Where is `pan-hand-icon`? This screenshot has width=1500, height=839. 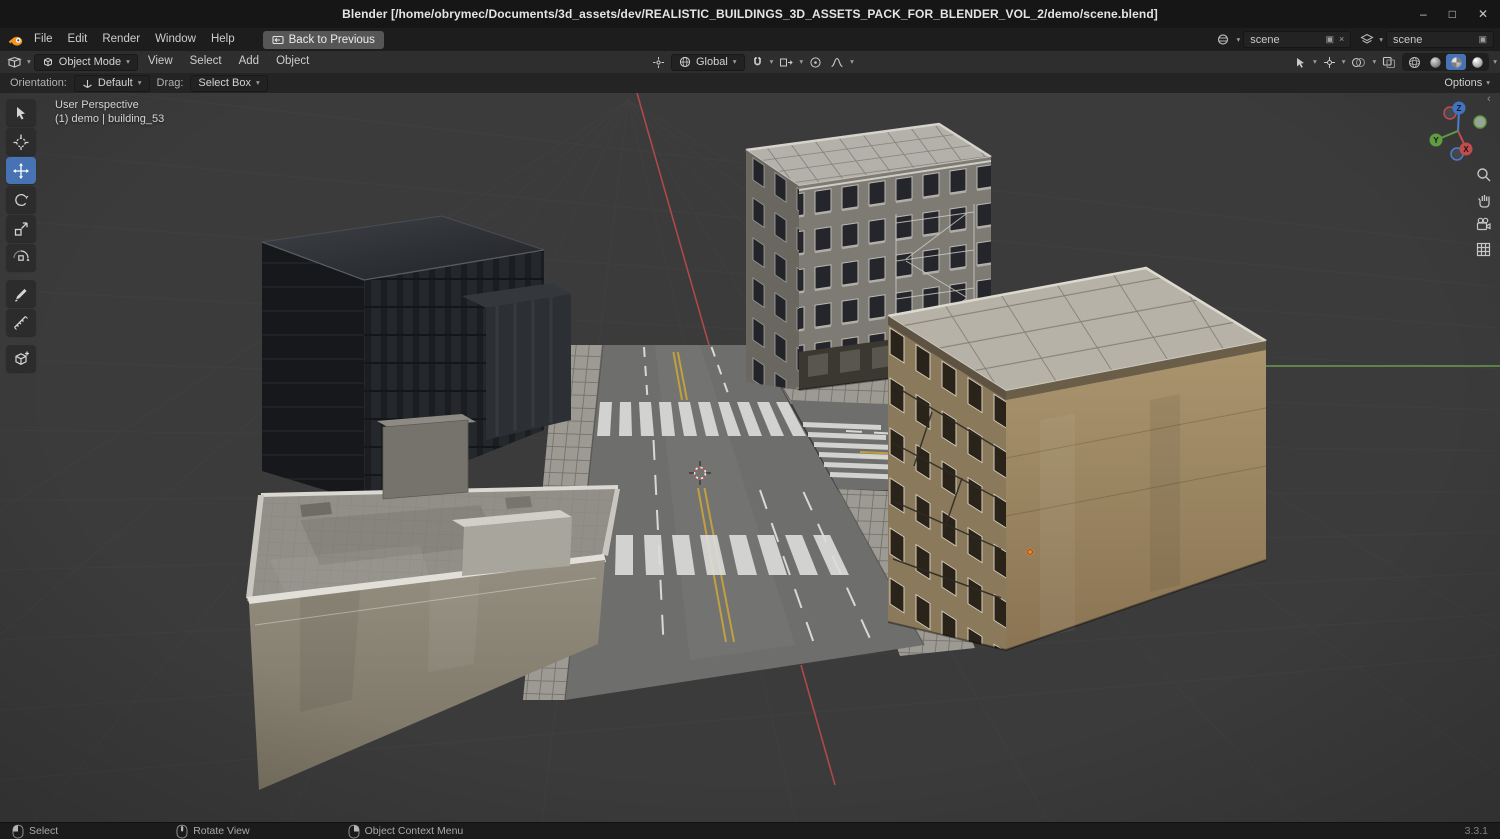 pan-hand-icon is located at coordinates (1483, 201).